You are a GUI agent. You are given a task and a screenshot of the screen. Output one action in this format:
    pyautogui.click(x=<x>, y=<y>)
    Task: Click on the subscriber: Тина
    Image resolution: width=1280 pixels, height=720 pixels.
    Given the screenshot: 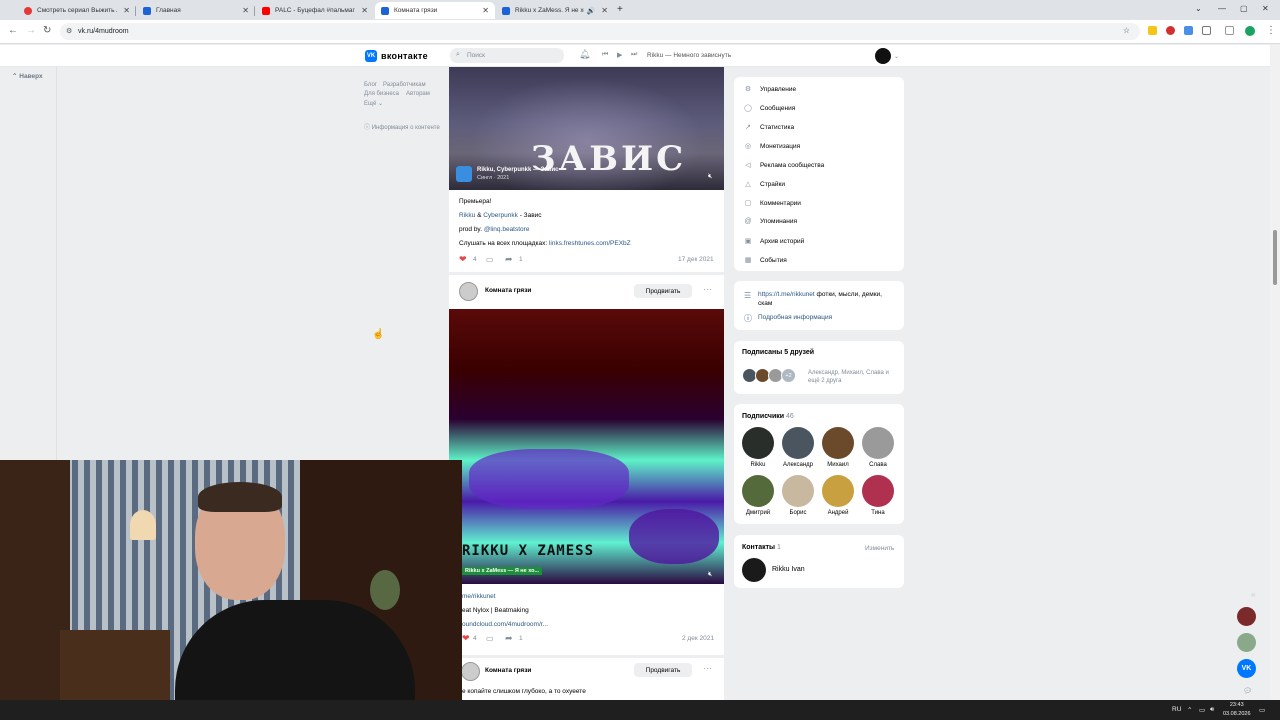 What is the action you would take?
    pyautogui.click(x=878, y=495)
    